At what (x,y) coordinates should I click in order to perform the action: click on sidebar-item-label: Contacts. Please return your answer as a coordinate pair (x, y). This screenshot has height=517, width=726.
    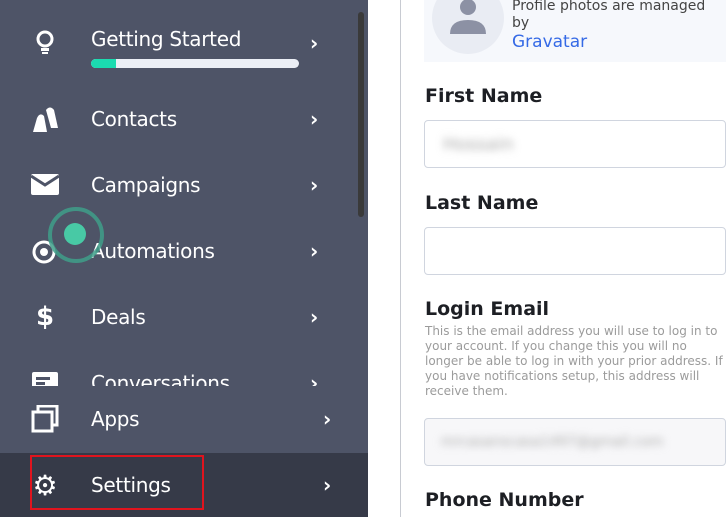
    Looking at the image, I should click on (134, 119).